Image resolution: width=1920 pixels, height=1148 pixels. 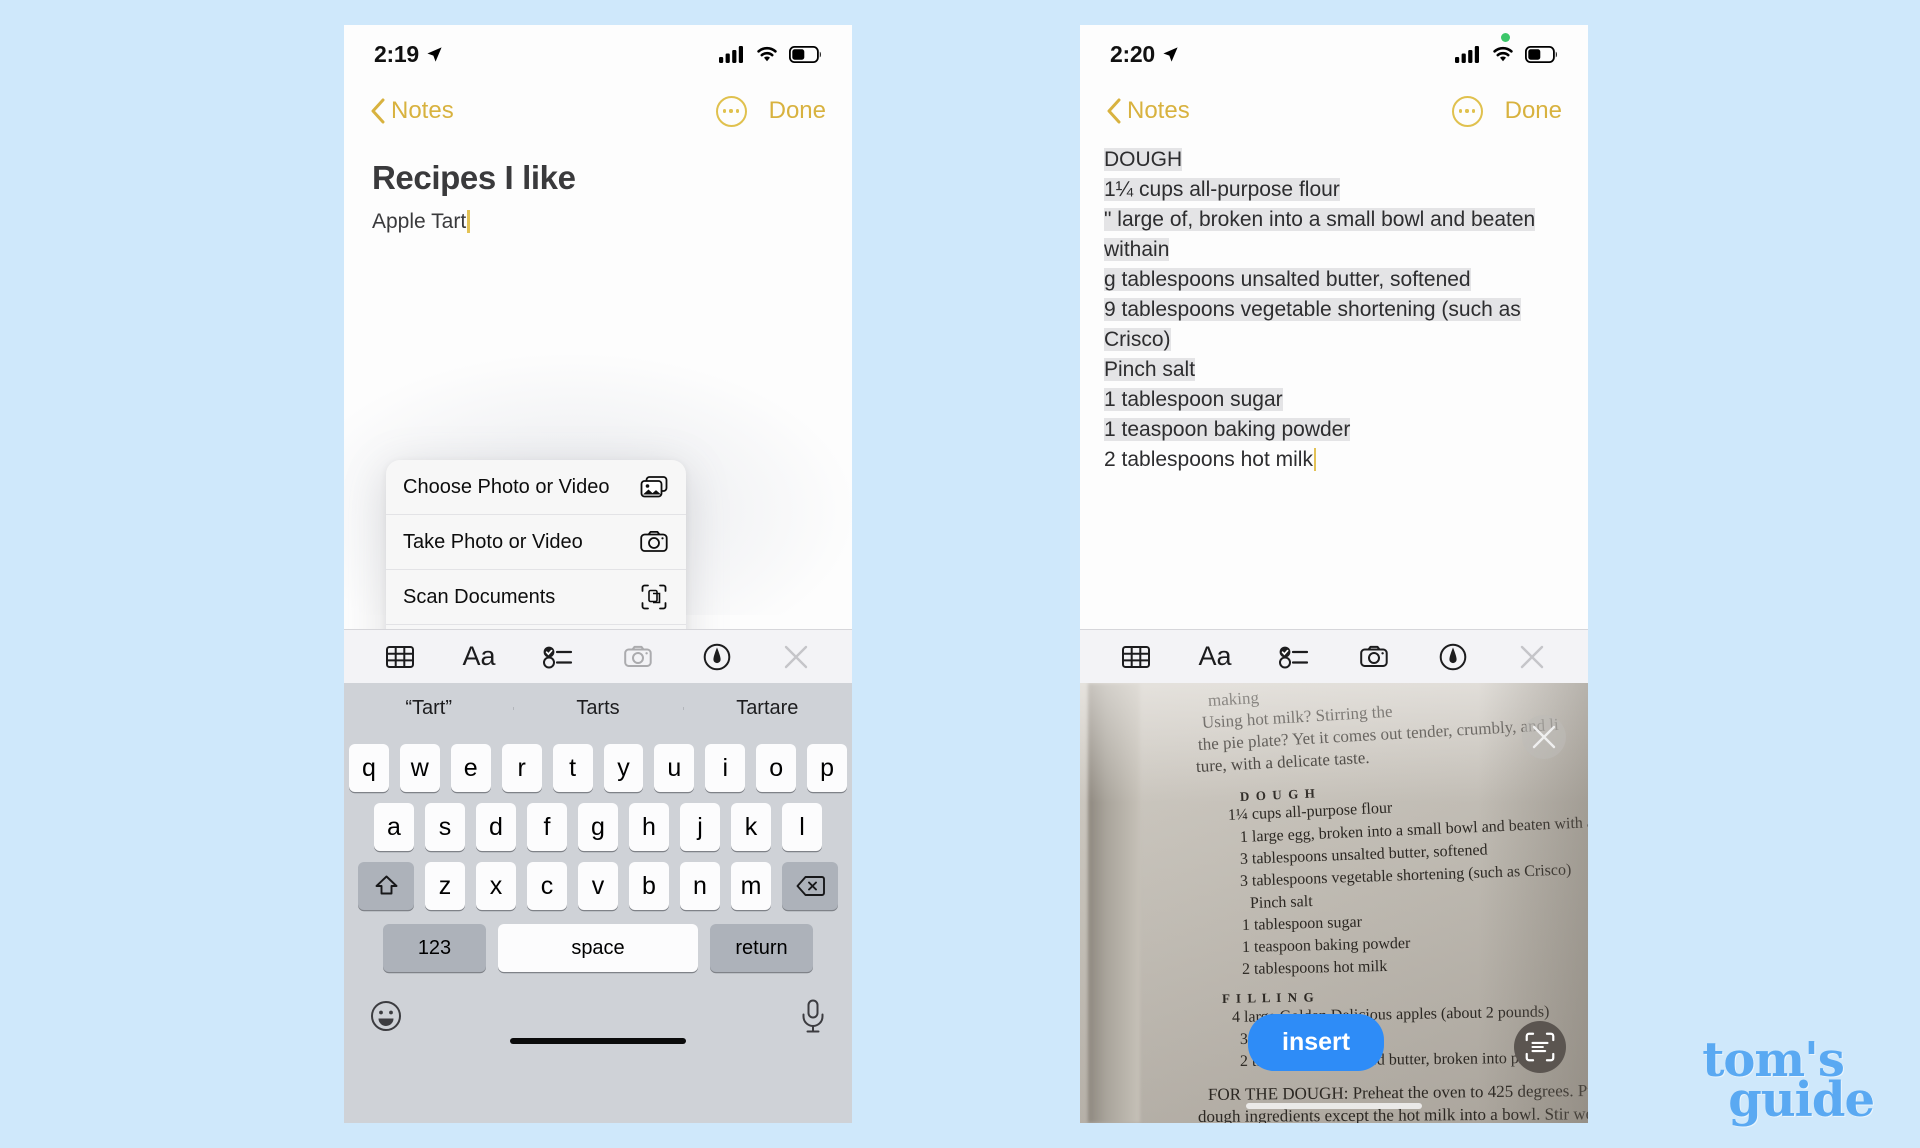 What do you see at coordinates (623, 768) in the screenshot?
I see `key-y: y` at bounding box center [623, 768].